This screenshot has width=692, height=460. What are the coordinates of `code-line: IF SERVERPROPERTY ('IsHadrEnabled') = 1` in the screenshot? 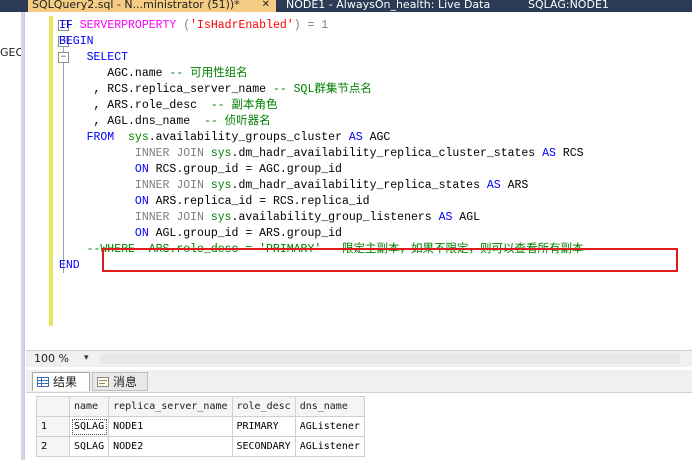 It's located at (193, 26).